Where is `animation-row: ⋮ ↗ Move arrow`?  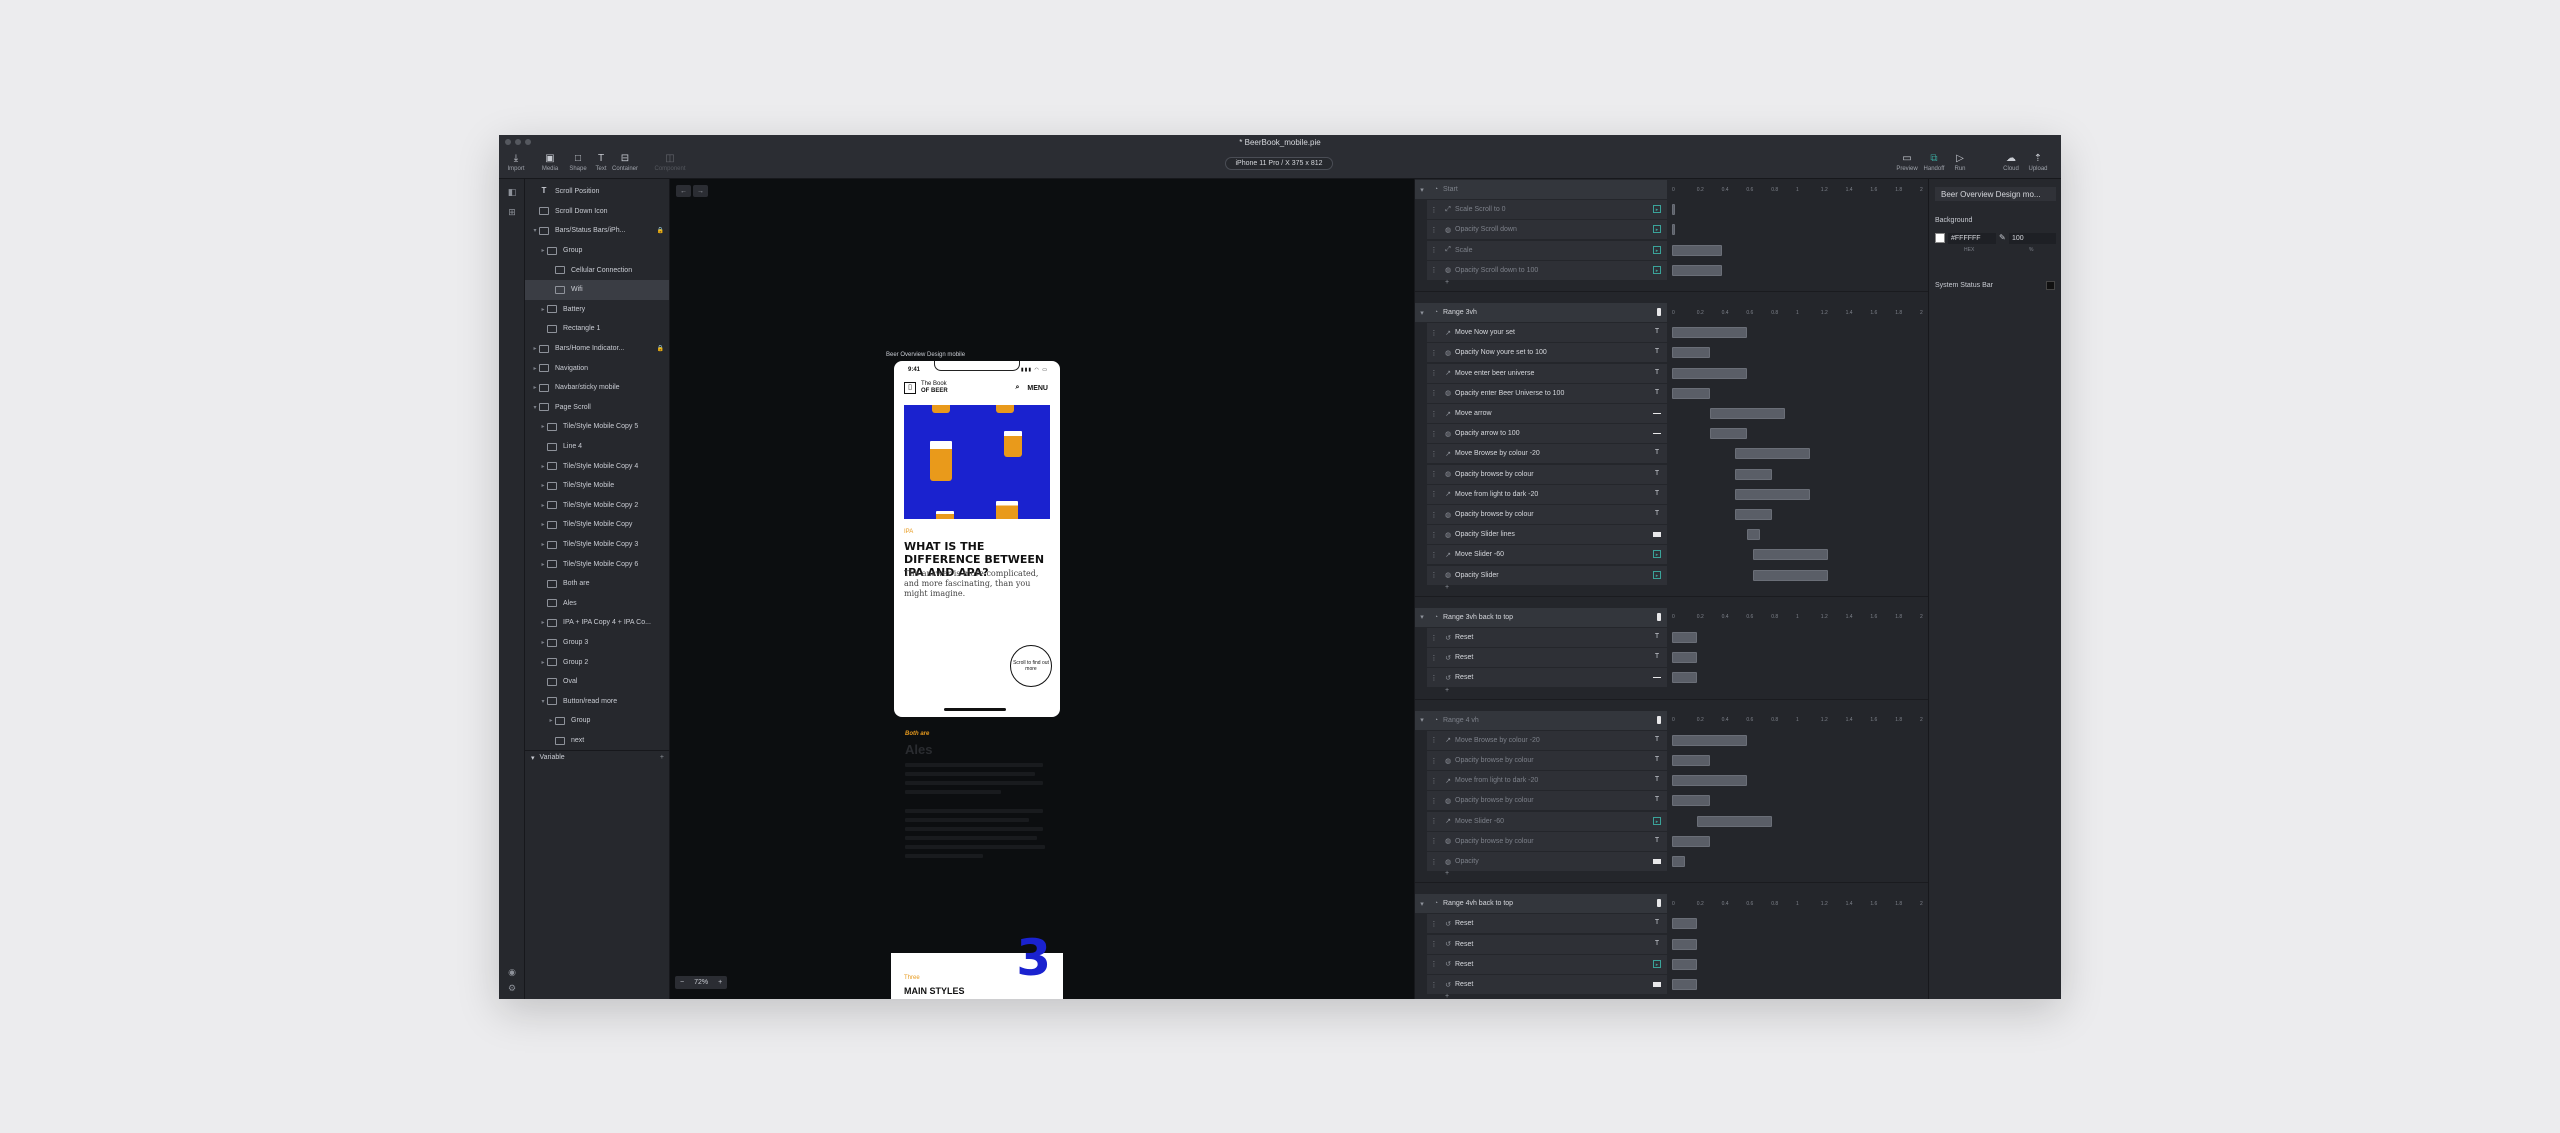 animation-row: ⋮ ↗ Move arrow is located at coordinates (1547, 413).